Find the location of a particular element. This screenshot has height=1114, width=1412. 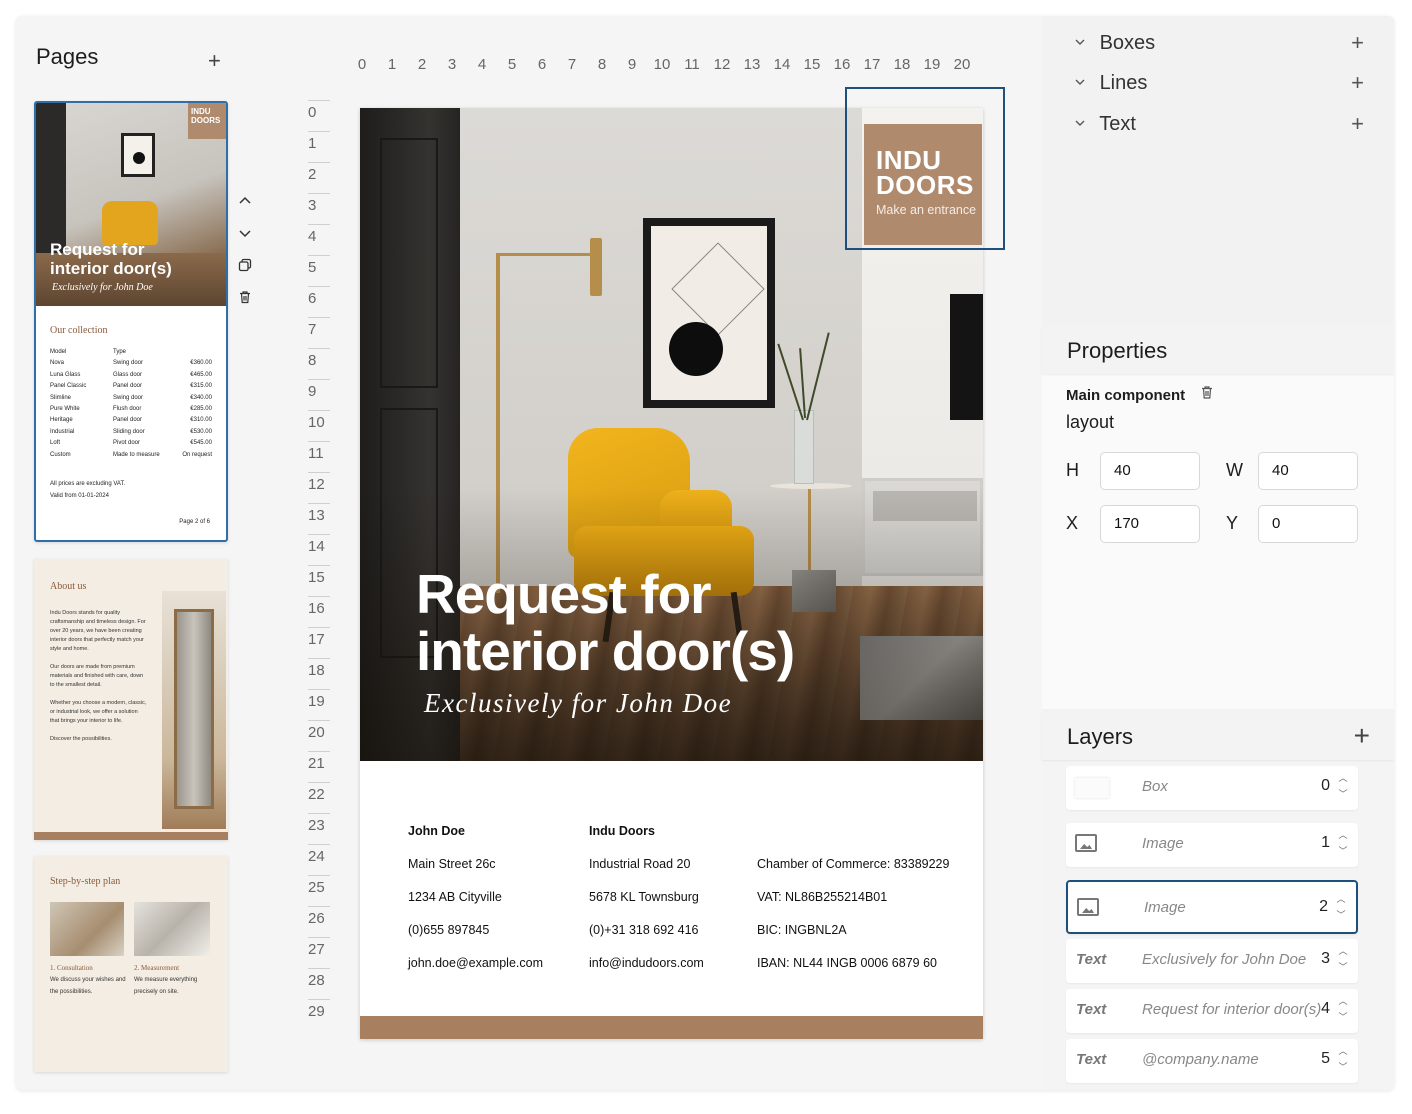

duplicate-icon is located at coordinates (245, 267).